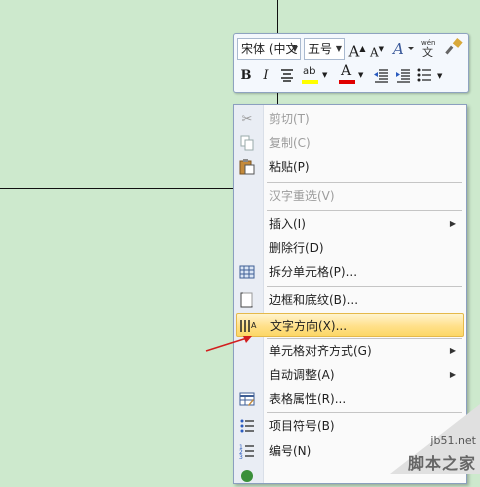 The image size is (480, 487). What do you see at coordinates (247, 272) in the screenshot?
I see `split-cells-icon` at bounding box center [247, 272].